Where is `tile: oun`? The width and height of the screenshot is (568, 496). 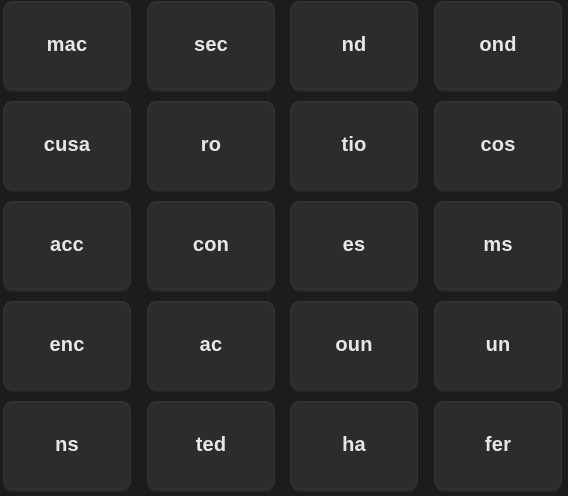 tile: oun is located at coordinates (354, 345).